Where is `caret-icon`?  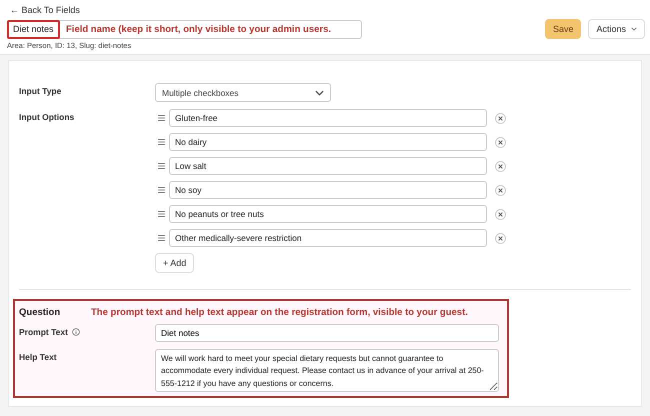 caret-icon is located at coordinates (634, 29).